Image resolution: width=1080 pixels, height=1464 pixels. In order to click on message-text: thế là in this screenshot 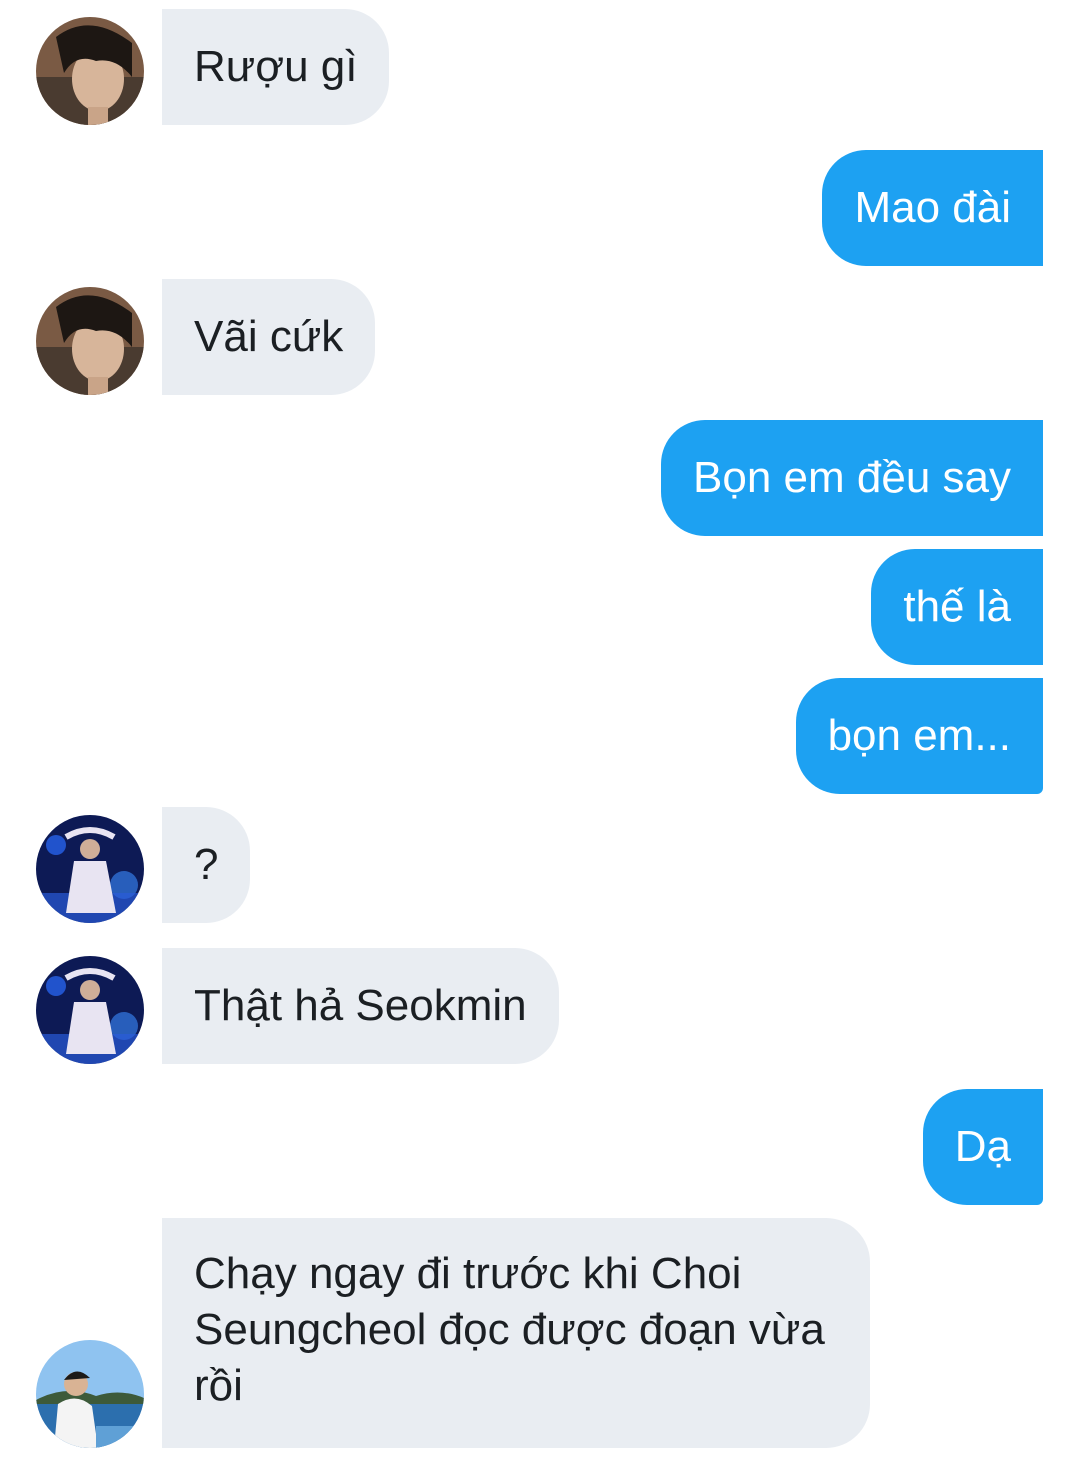, I will do `click(957, 606)`.